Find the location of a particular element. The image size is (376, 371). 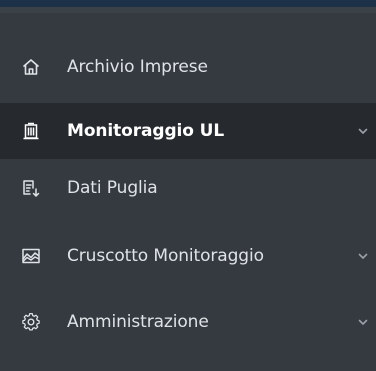

sidebar-item-archivio-imprese: Archivio Imprese is located at coordinates (188, 67).